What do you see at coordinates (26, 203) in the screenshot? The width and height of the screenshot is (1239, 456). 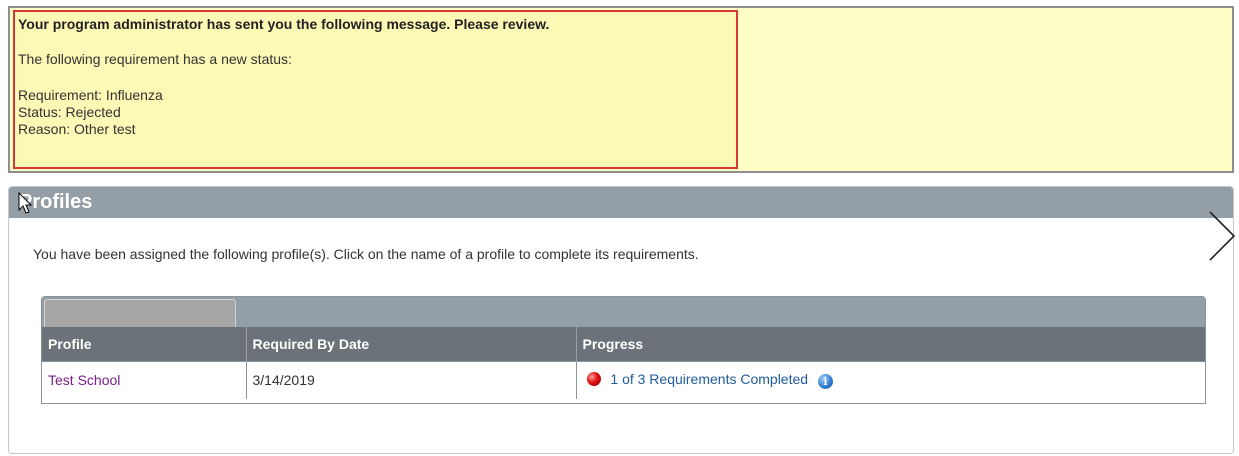 I see `mouse-pointer-icon` at bounding box center [26, 203].